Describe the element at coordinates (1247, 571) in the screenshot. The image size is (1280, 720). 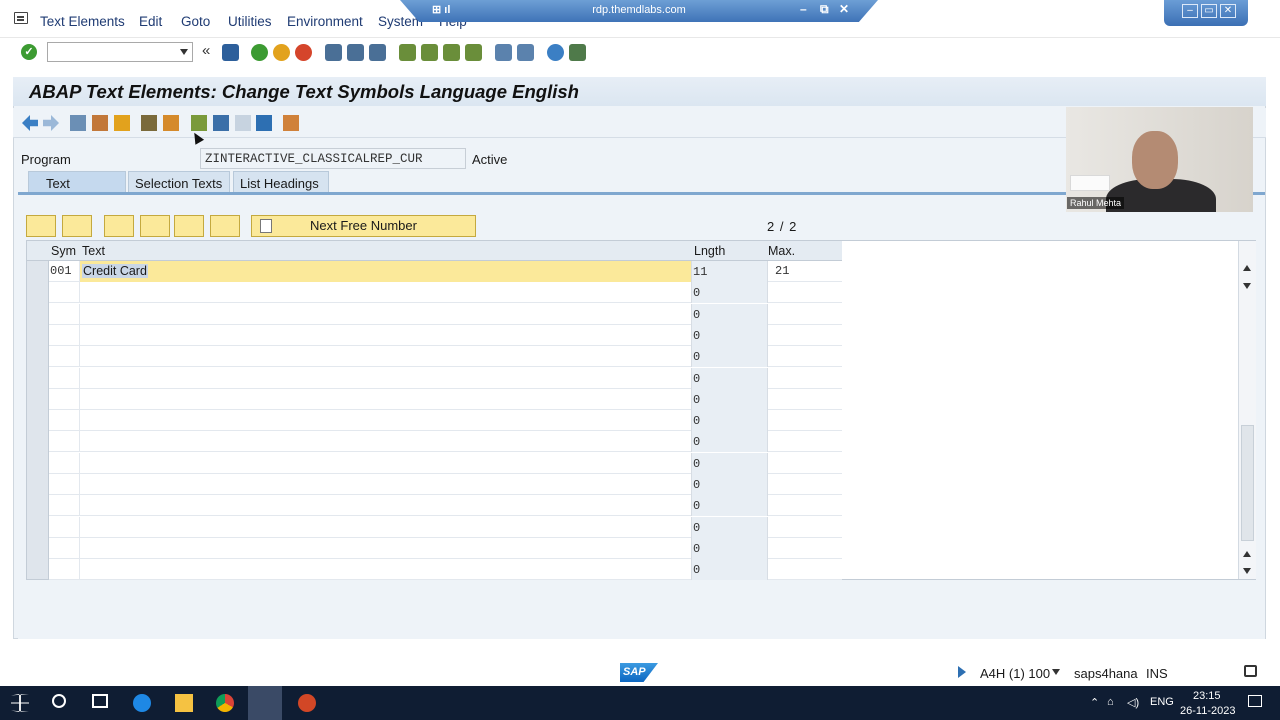
I see `scroll-page-down-icon` at that location.